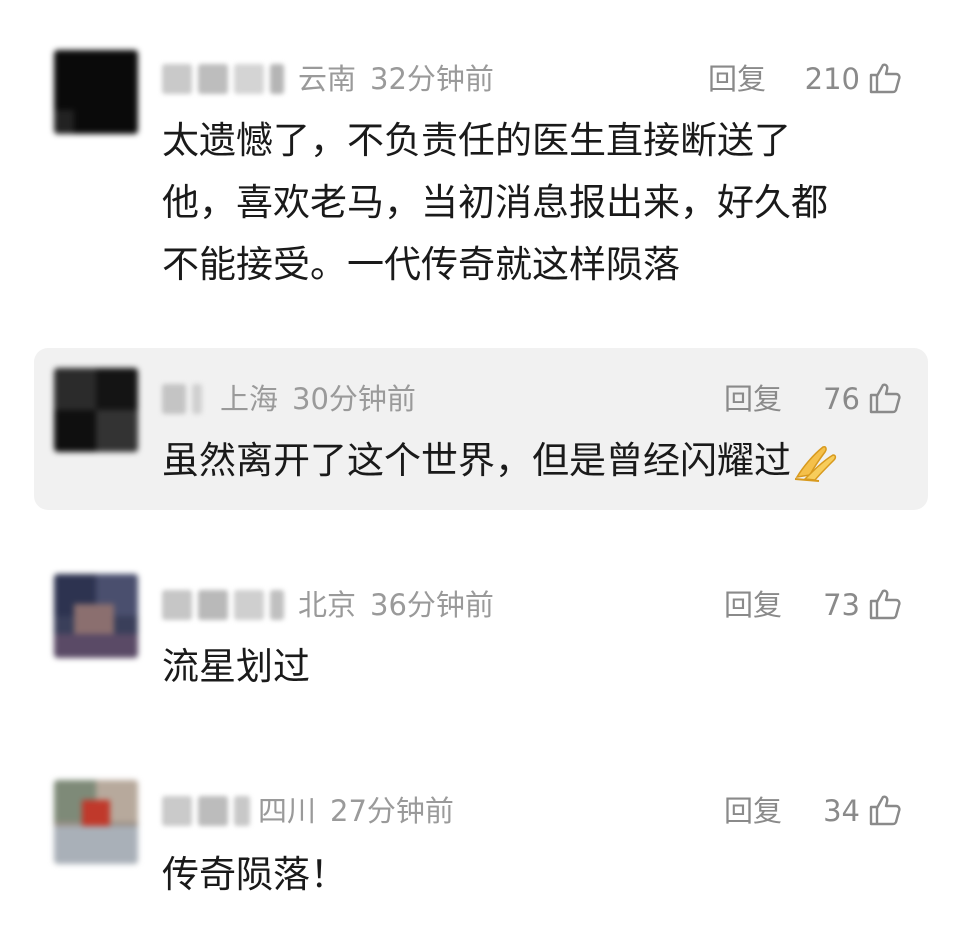  What do you see at coordinates (392, 811) in the screenshot?
I see `timestamp-text: 27分钟前` at bounding box center [392, 811].